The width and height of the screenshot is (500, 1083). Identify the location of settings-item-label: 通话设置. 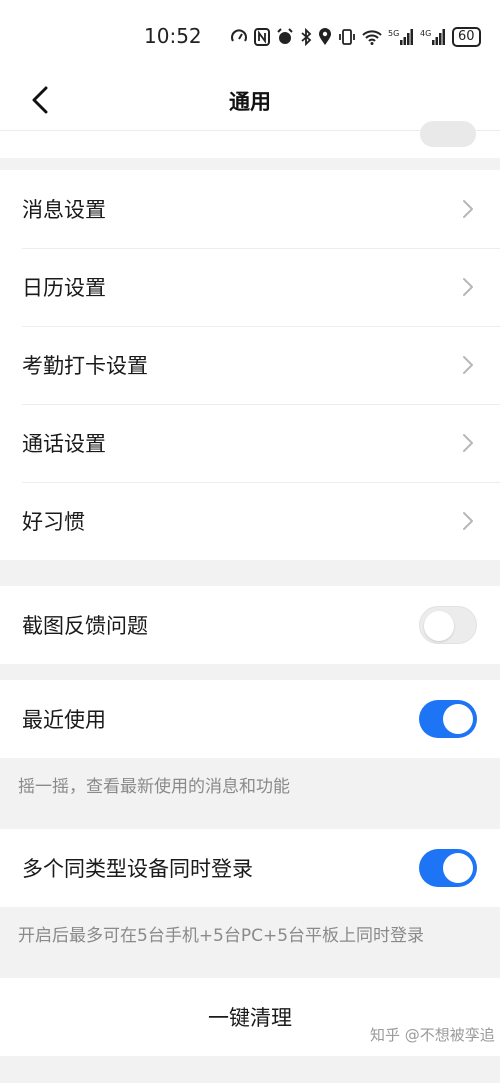
(64, 444).